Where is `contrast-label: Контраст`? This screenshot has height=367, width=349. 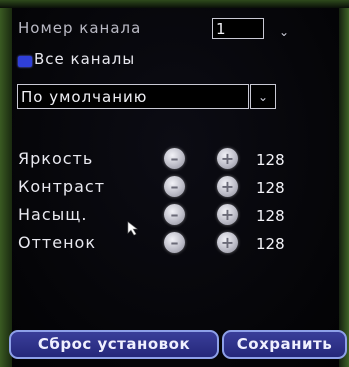
contrast-label: Контраст is located at coordinates (62, 186).